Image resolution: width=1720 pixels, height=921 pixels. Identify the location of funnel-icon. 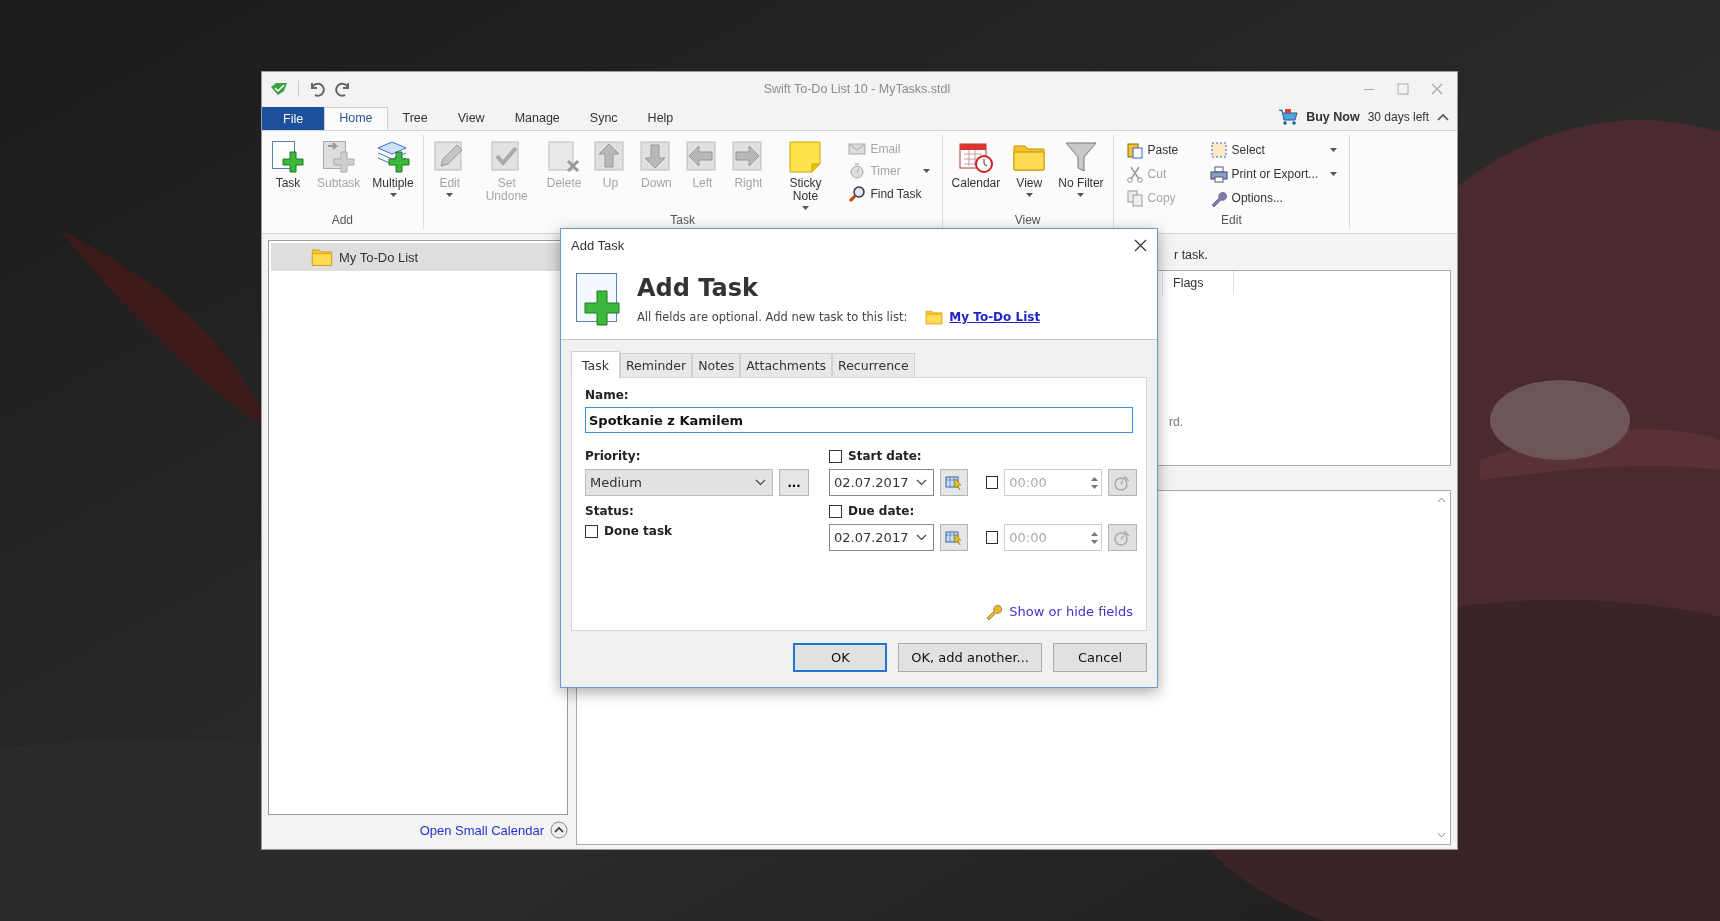
(1080, 157).